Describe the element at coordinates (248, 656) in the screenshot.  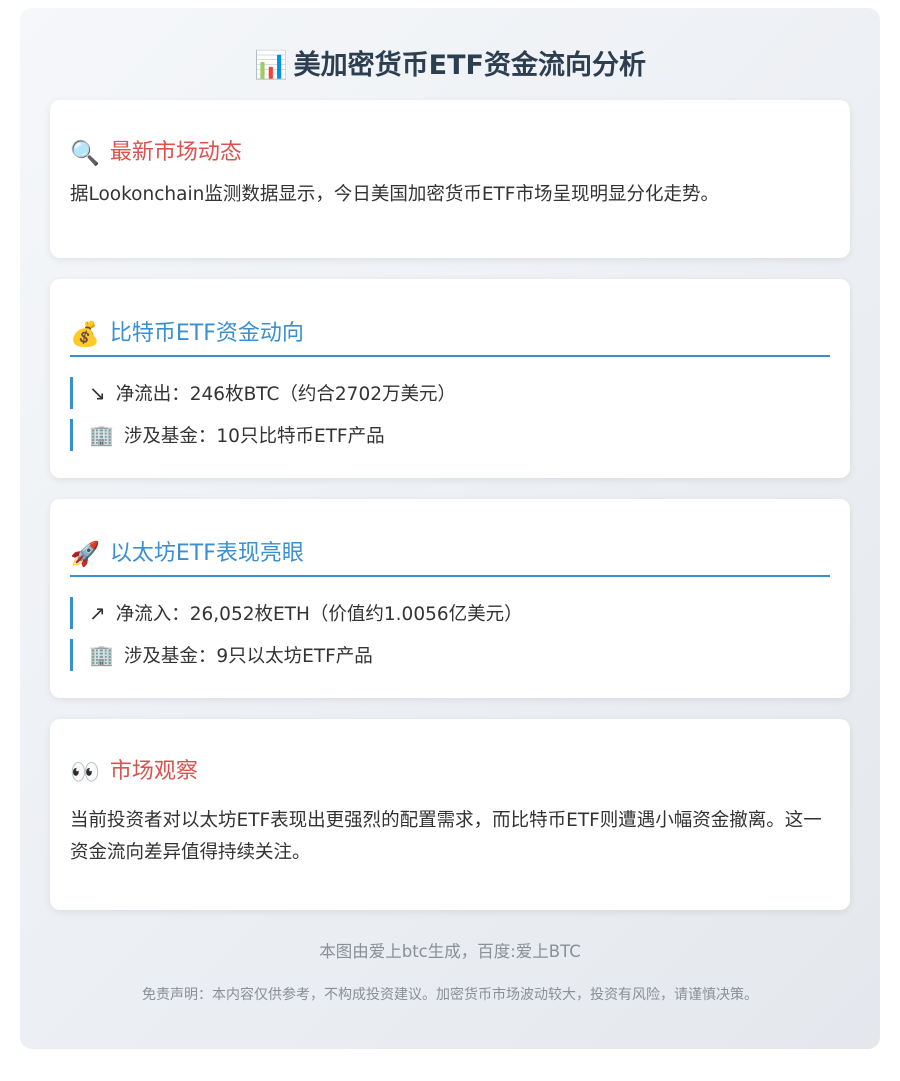
I see `eth-funds-text: 涉及基金：9只以太坊ETF产品` at that location.